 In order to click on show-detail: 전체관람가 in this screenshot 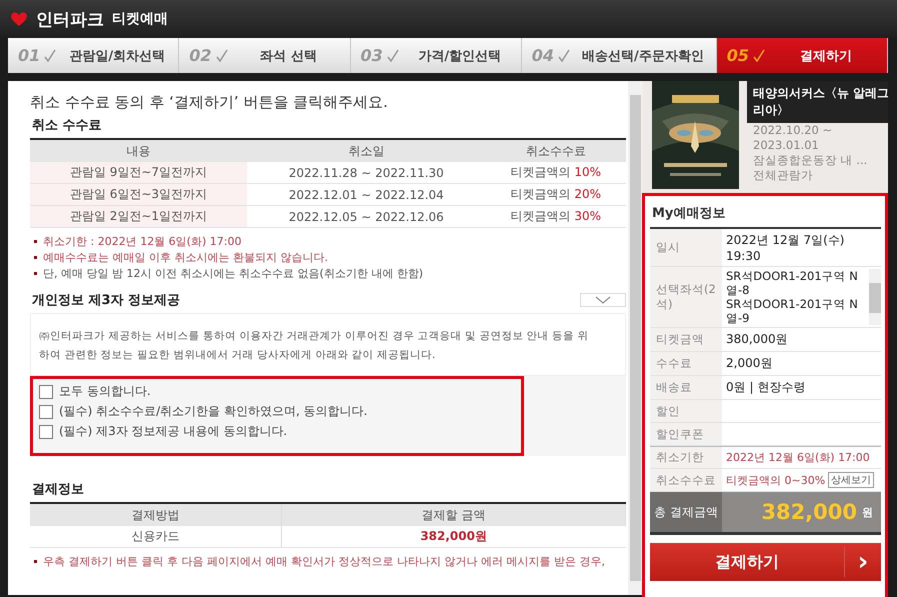, I will do `click(783, 175)`.